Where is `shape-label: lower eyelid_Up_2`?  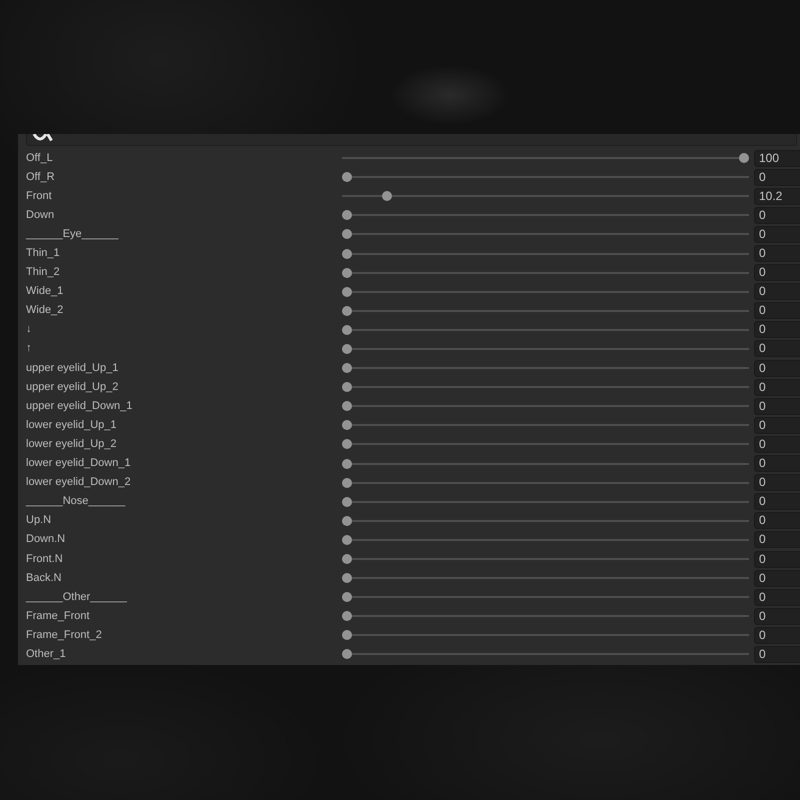
shape-label: lower eyelid_Up_2 is located at coordinates (71, 444).